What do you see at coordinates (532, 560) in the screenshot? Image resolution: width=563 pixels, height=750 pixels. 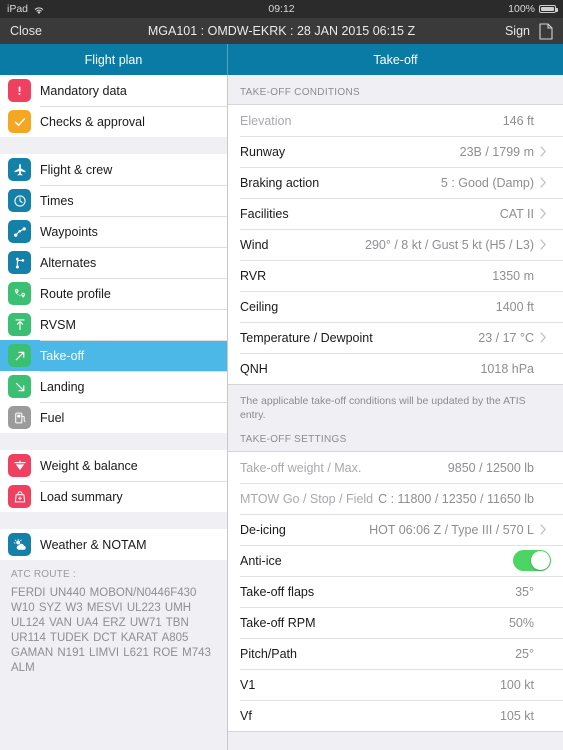 I see `anti-ice-toggle` at bounding box center [532, 560].